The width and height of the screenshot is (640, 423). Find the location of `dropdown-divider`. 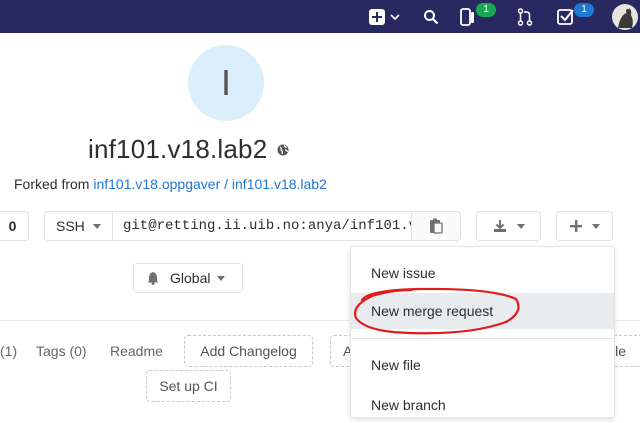

dropdown-divider is located at coordinates (482, 338).